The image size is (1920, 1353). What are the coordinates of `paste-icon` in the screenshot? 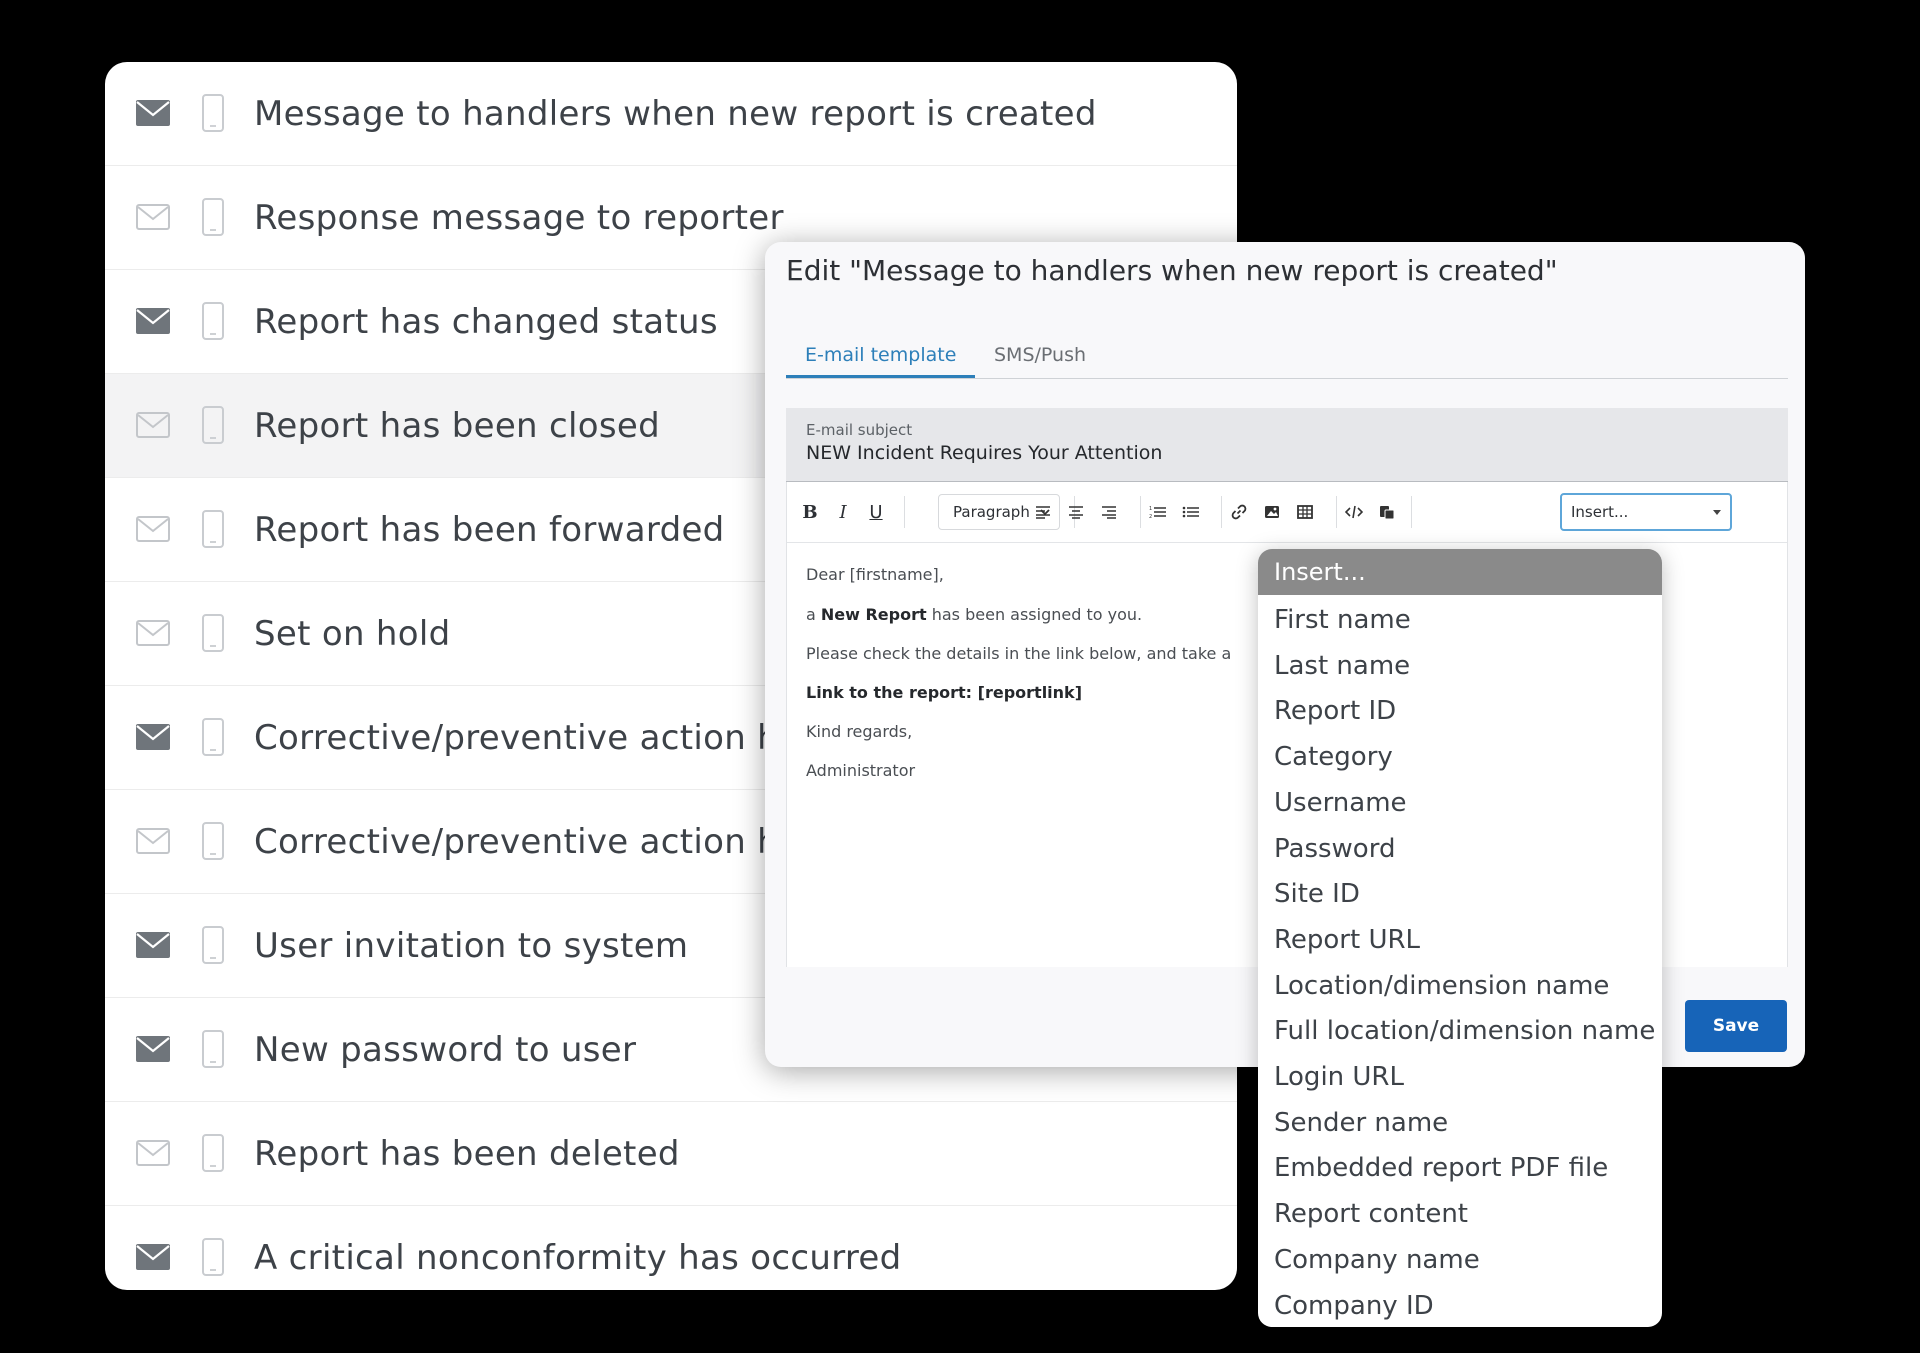 It's located at (1387, 512).